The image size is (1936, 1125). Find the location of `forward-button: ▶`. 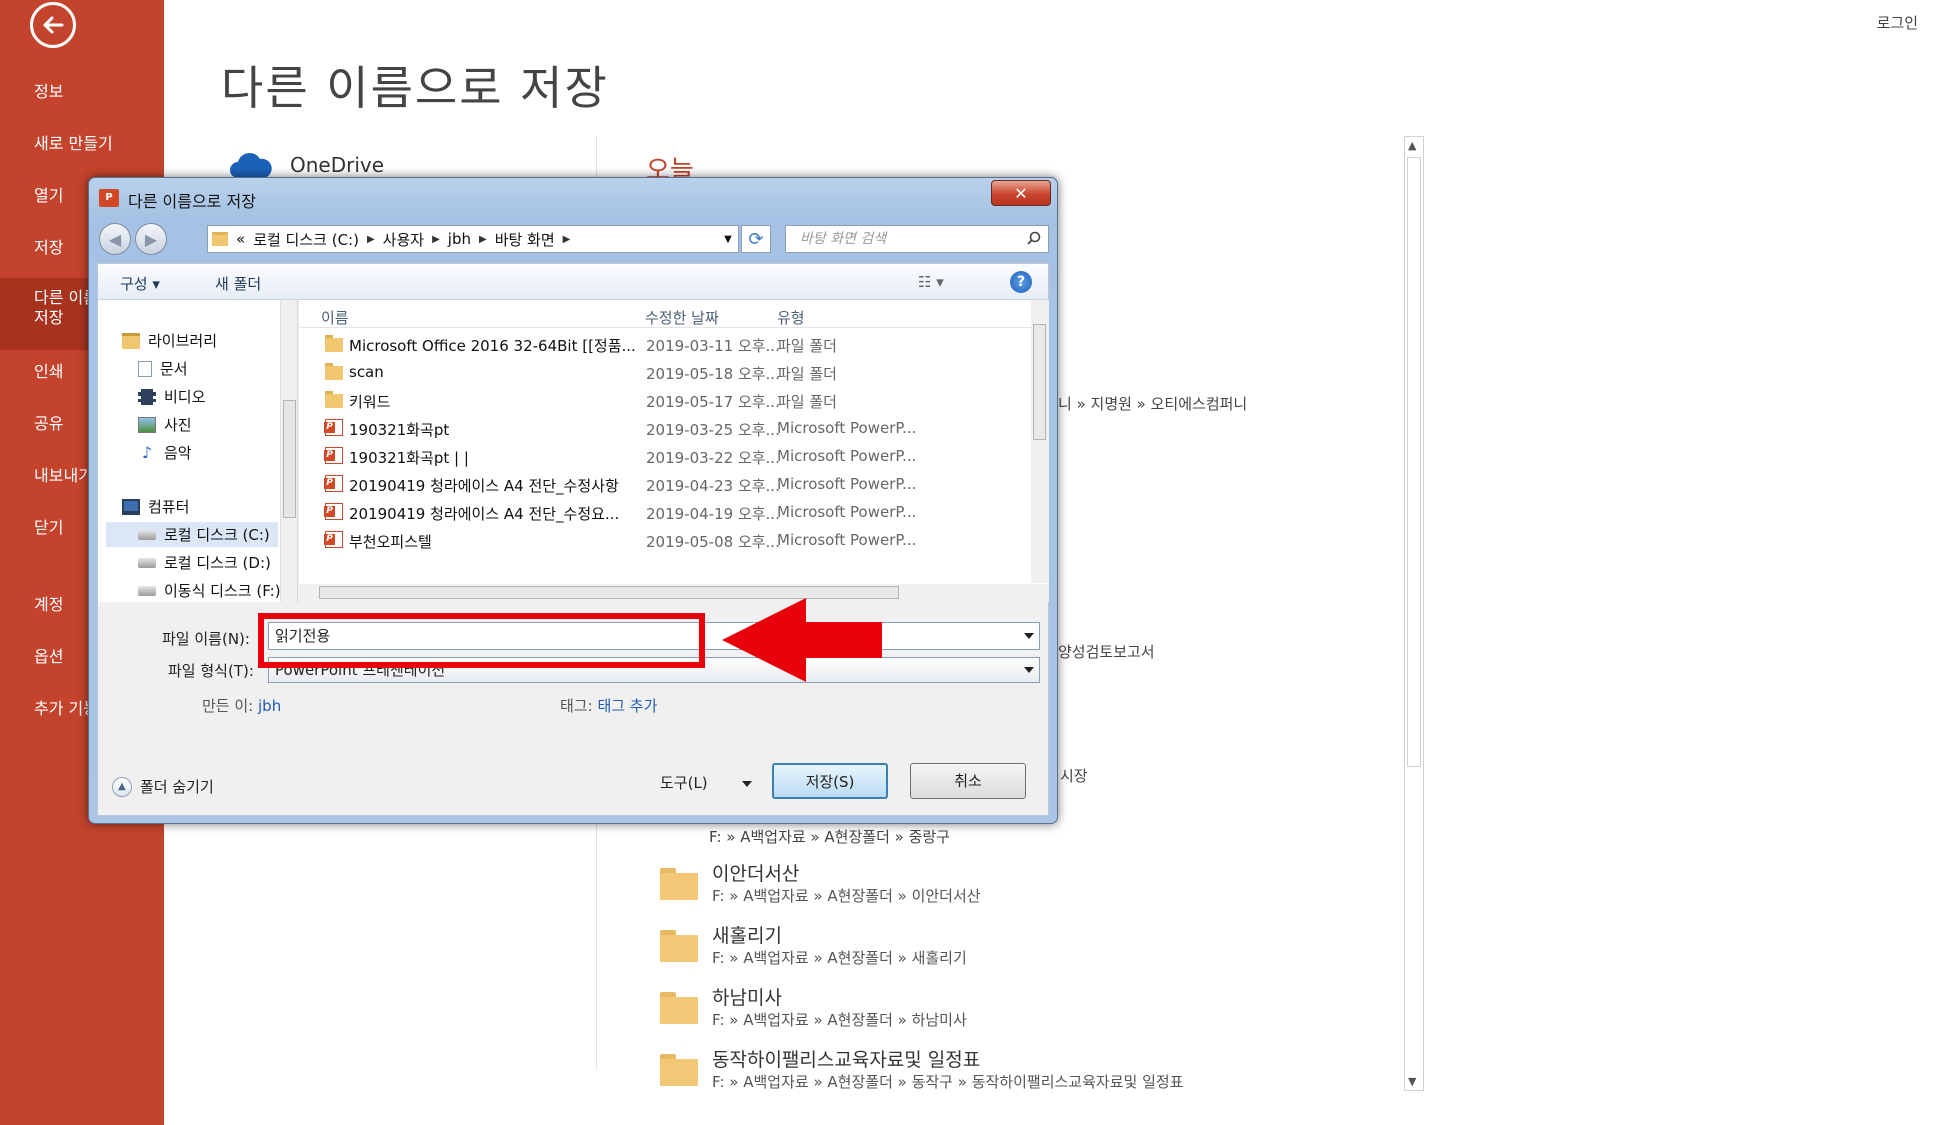

forward-button: ▶ is located at coordinates (151, 239).